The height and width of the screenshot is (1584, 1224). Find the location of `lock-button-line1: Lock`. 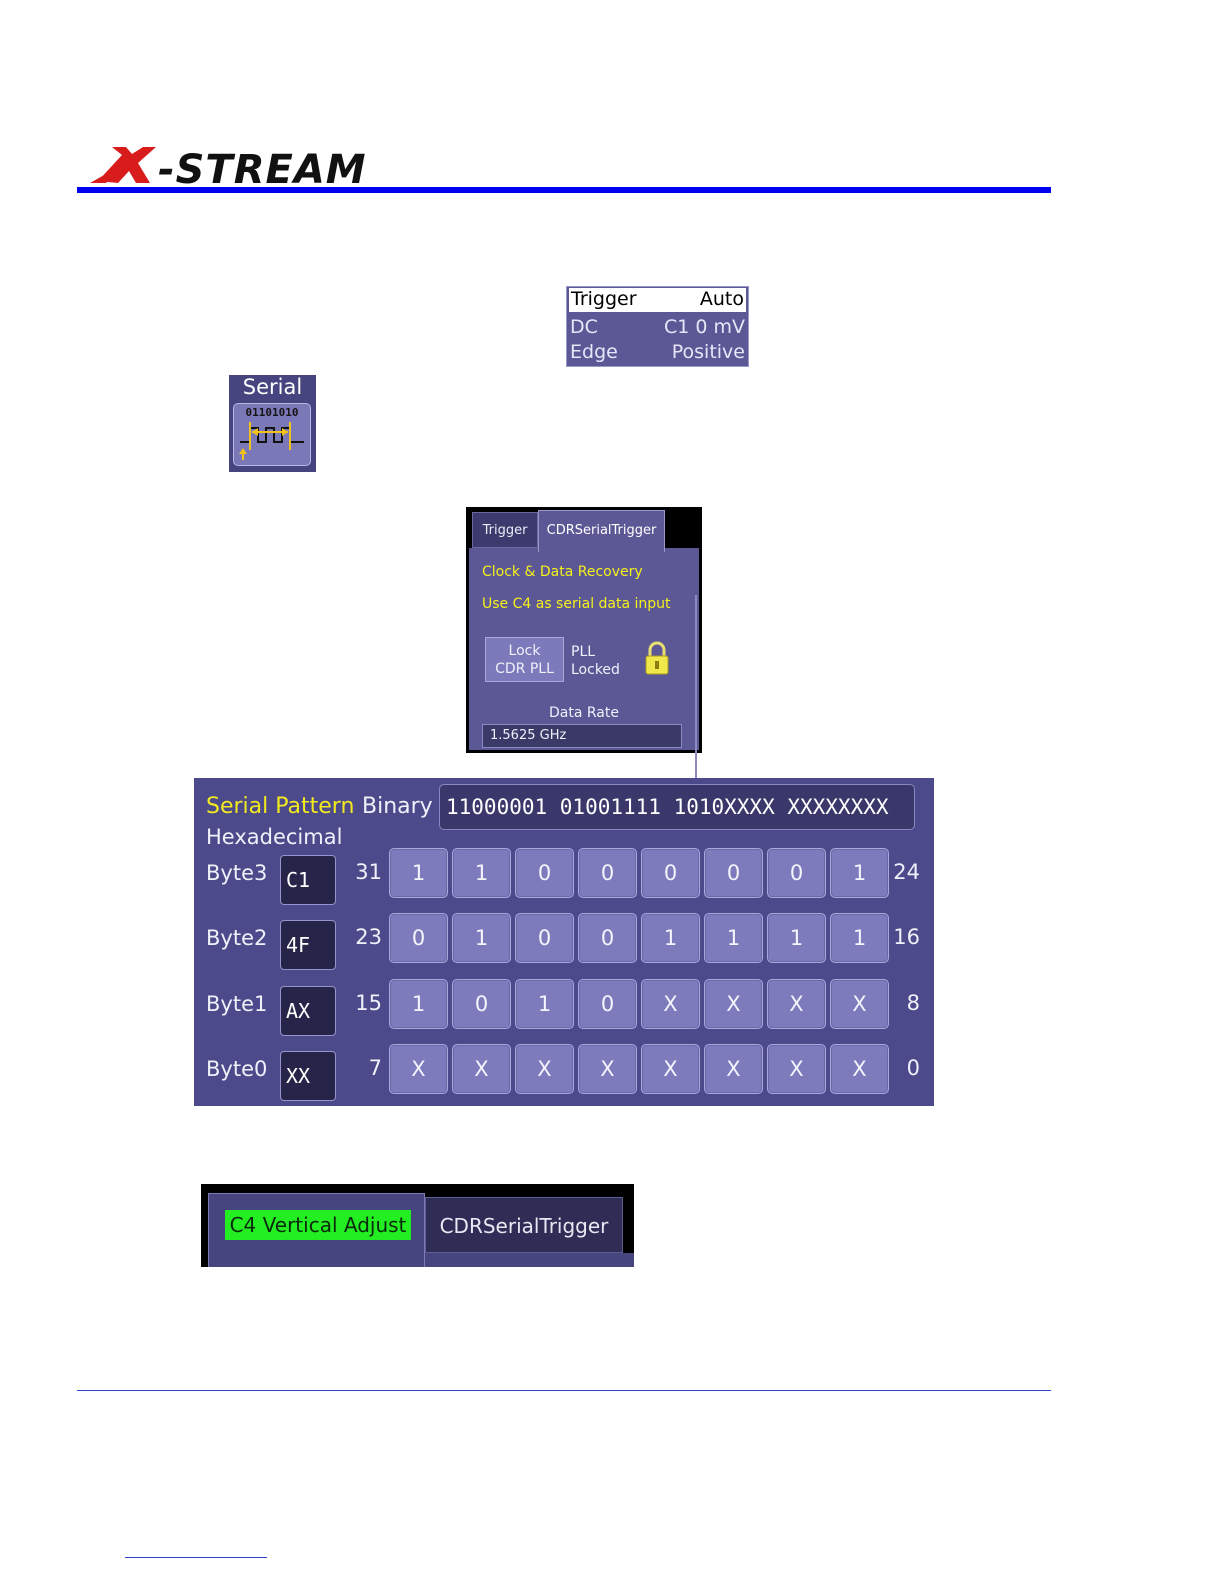

lock-button-line1: Lock is located at coordinates (524, 651).